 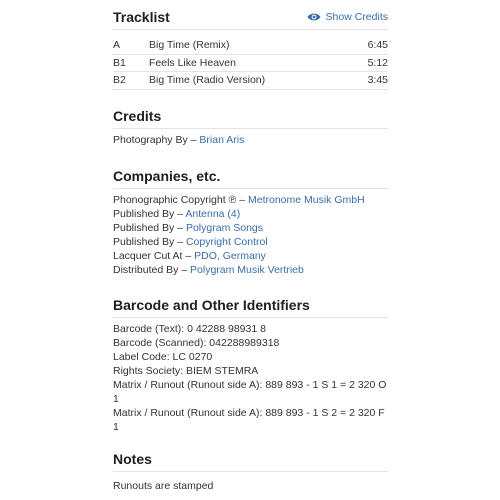 What do you see at coordinates (131, 63) in the screenshot?
I see `track-position: B1` at bounding box center [131, 63].